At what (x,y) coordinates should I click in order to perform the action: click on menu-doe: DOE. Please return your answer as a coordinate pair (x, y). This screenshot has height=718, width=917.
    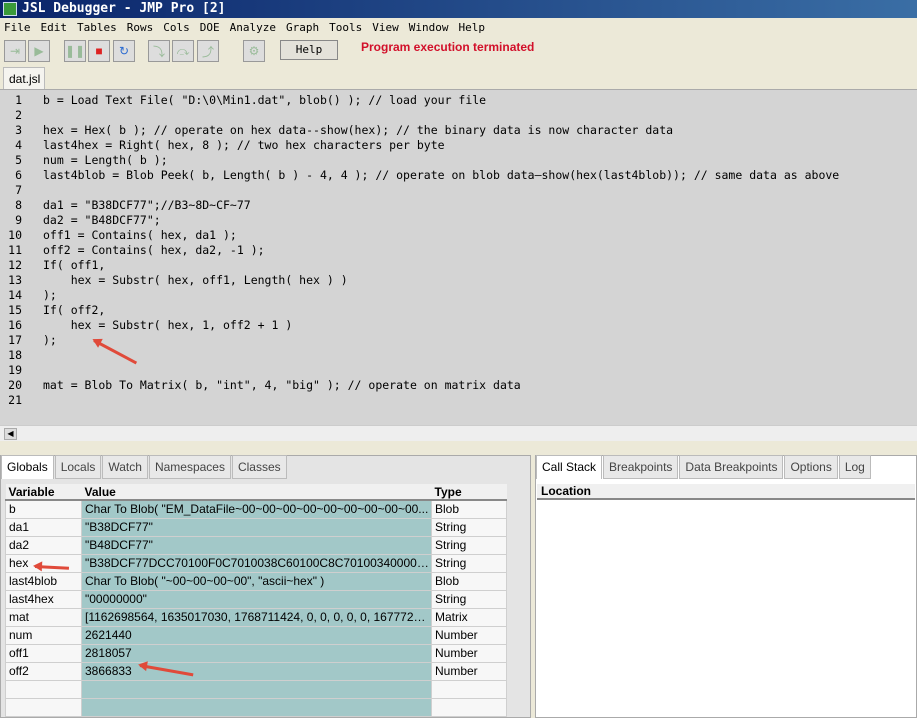
    Looking at the image, I should click on (210, 28).